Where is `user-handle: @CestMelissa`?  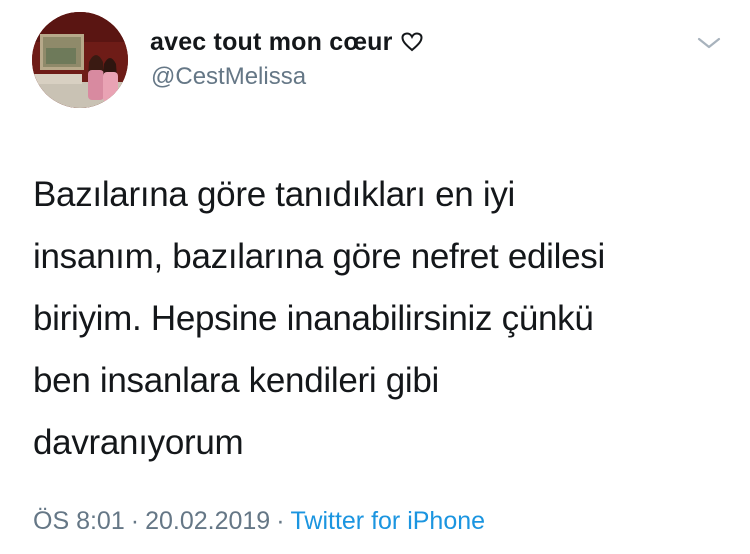
user-handle: @CestMelissa is located at coordinates (228, 77).